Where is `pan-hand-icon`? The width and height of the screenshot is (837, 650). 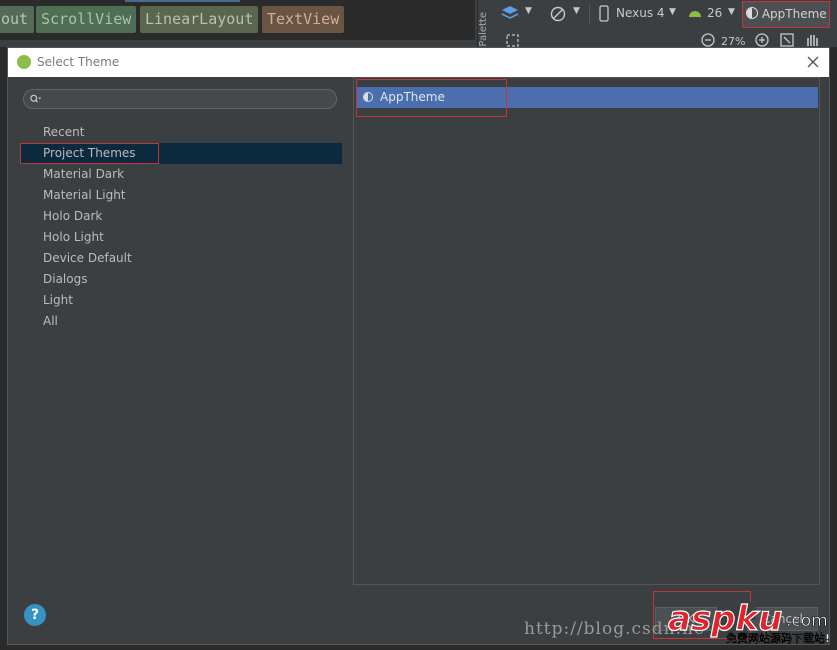
pan-hand-icon is located at coordinates (812, 39).